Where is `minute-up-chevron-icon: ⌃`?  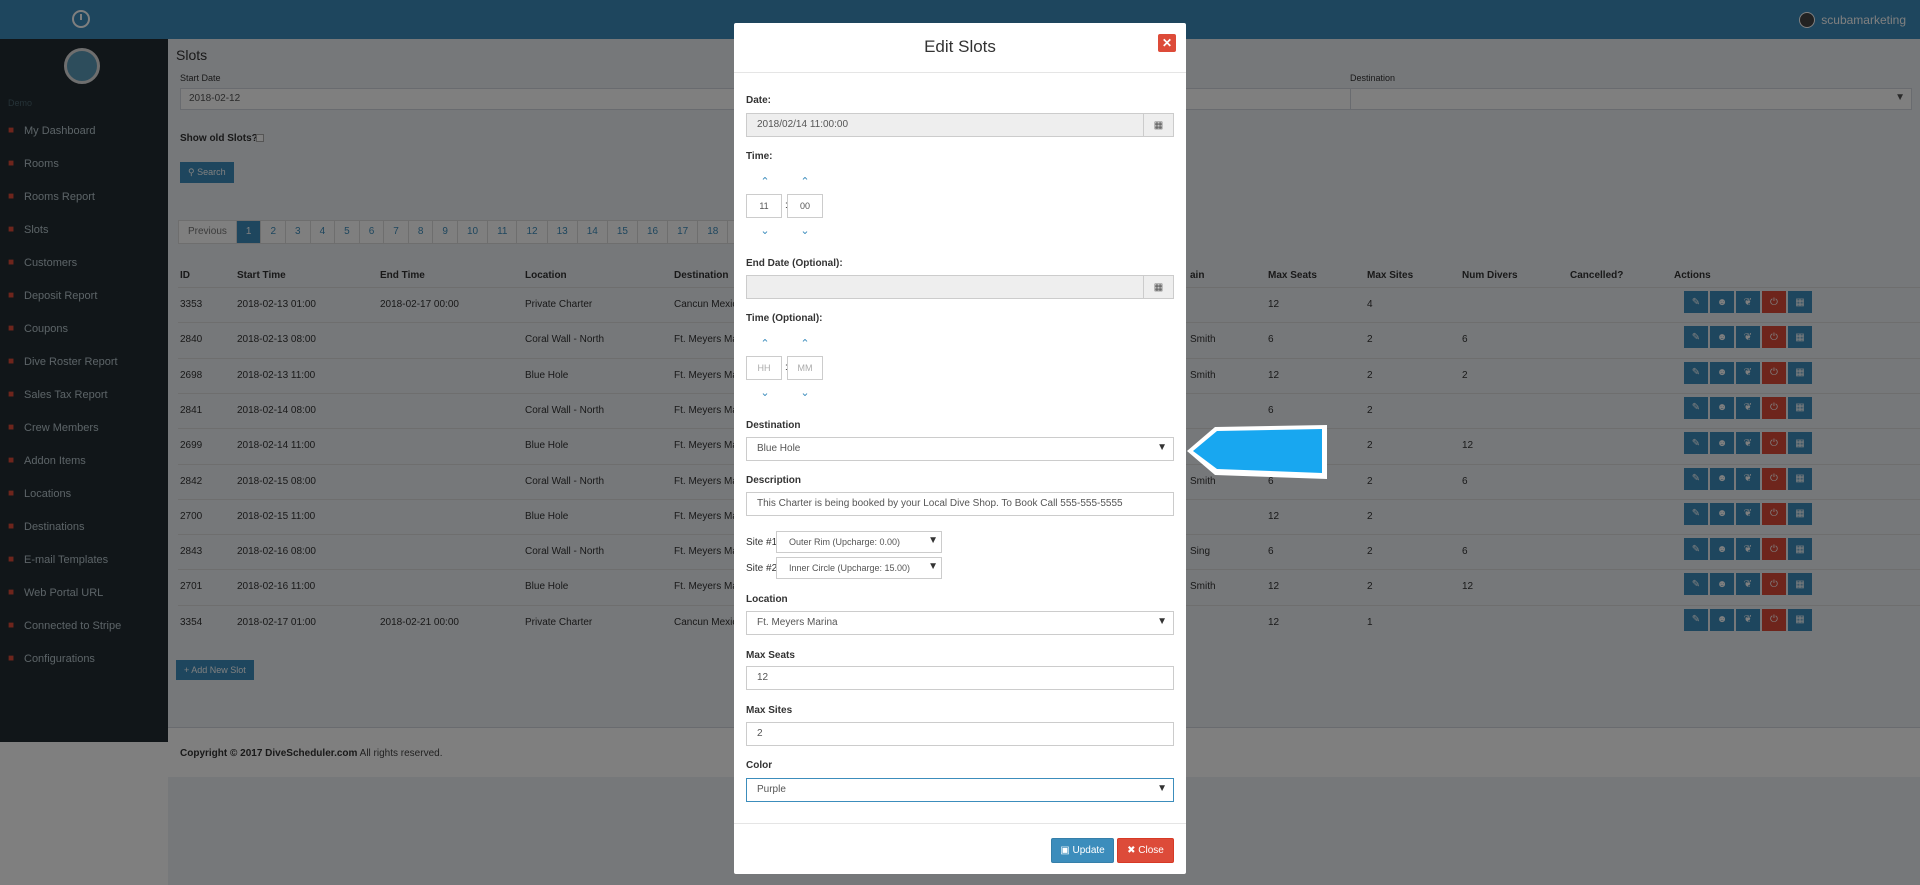
minute-up-chevron-icon: ⌃ is located at coordinates (805, 182).